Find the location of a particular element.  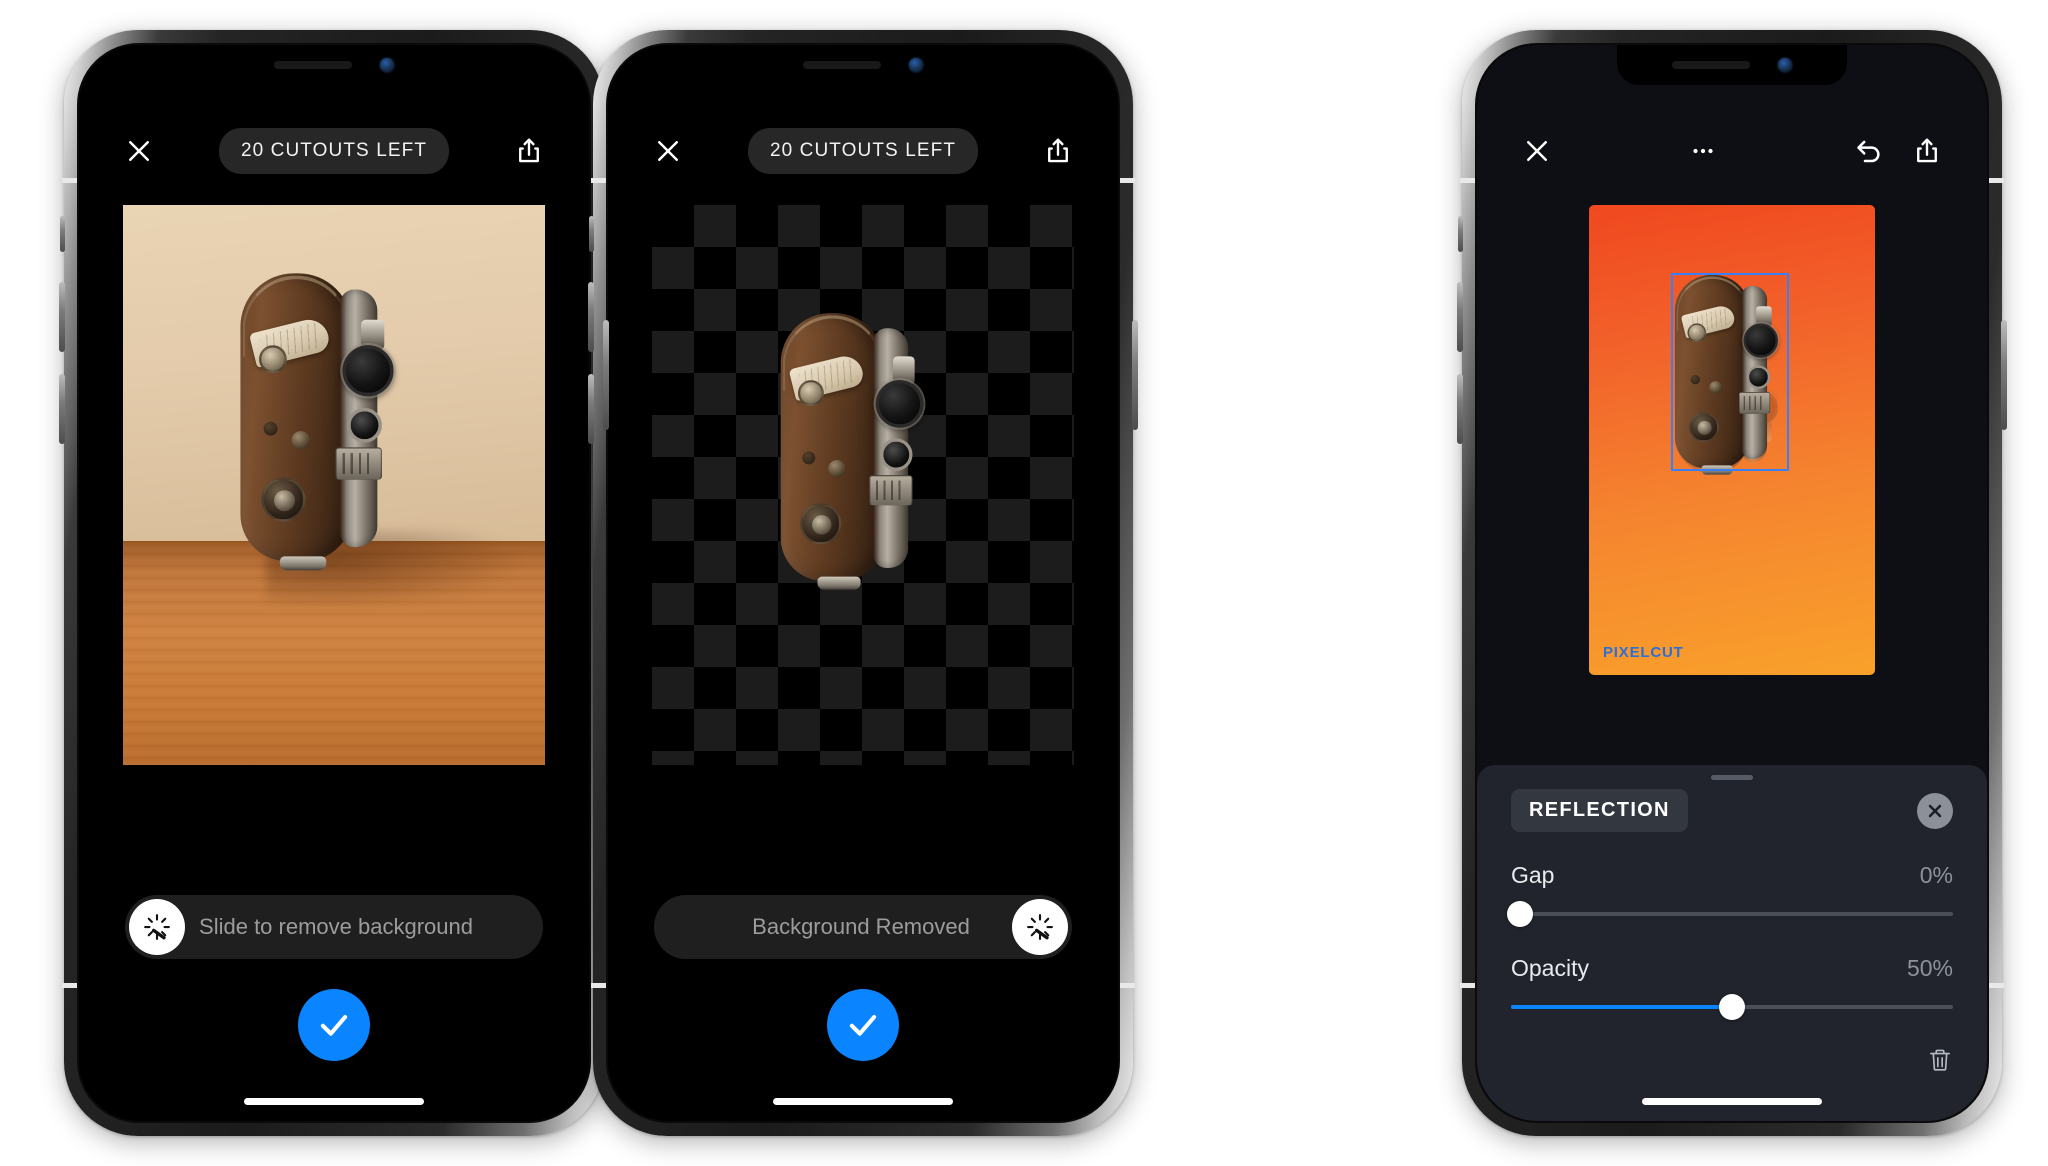

remove-background-slider: Slide to remove background is located at coordinates (334, 927).